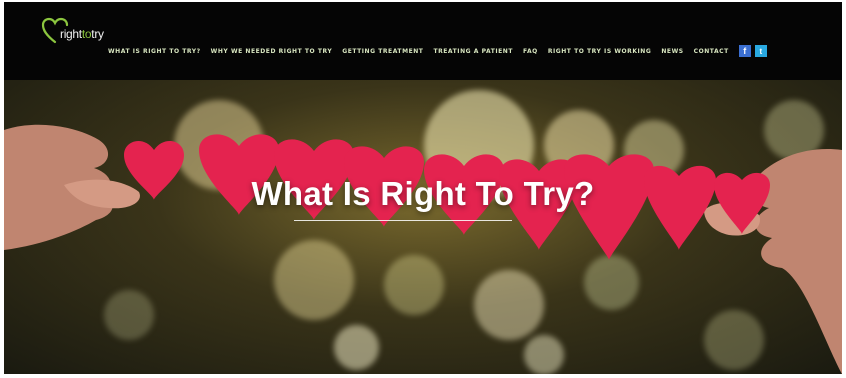 The height and width of the screenshot is (378, 846). What do you see at coordinates (403, 220) in the screenshot?
I see `title-underline` at bounding box center [403, 220].